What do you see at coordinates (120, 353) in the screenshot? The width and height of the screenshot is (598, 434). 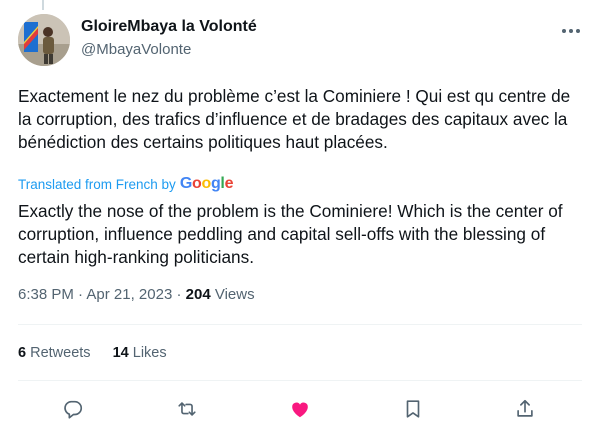 I see `likes-count: 14` at bounding box center [120, 353].